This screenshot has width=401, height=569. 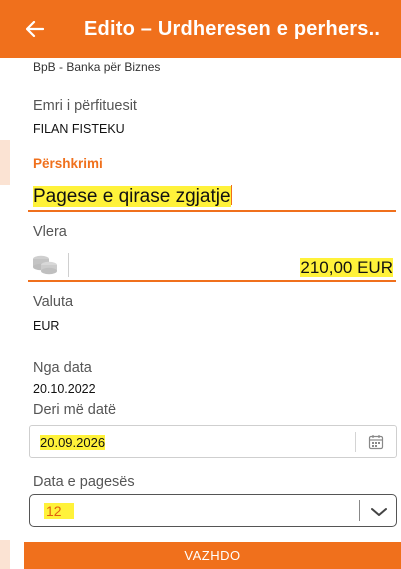 I want to click on text-cursor, so click(x=231, y=195).